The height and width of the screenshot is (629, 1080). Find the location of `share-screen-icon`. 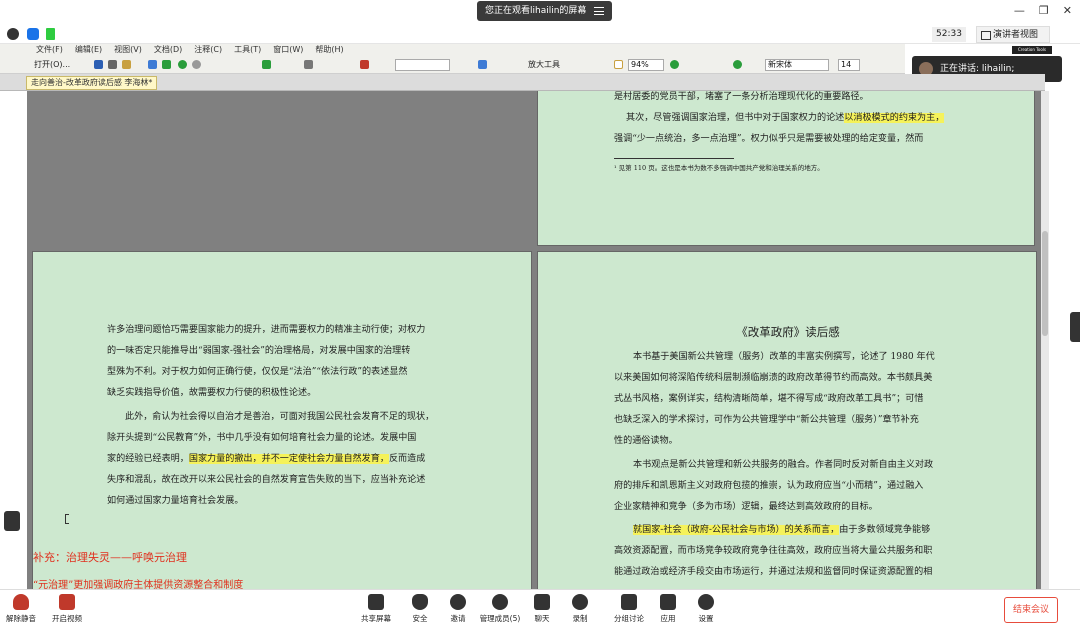

share-screen-icon is located at coordinates (376, 602).